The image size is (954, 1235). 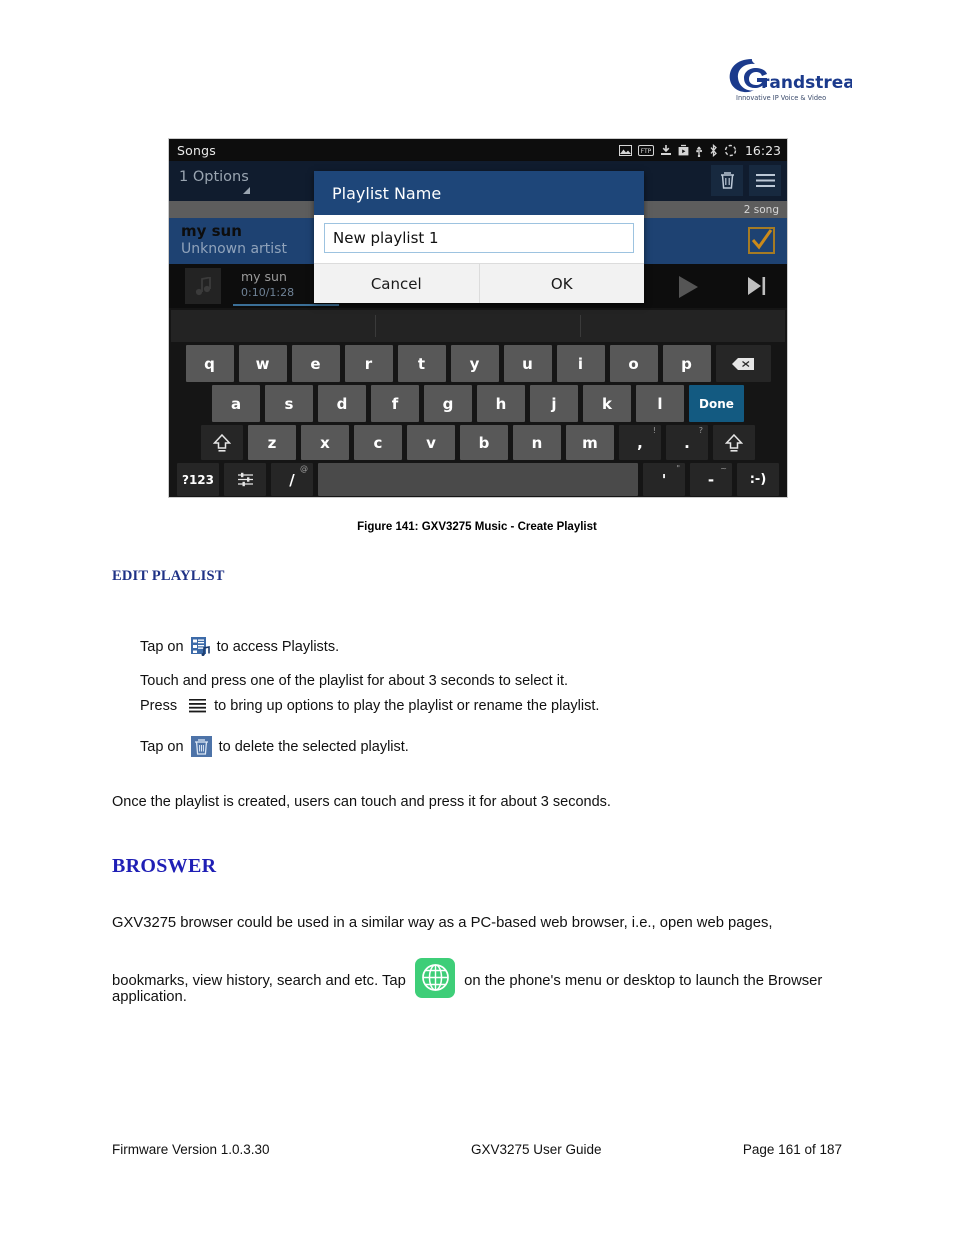 What do you see at coordinates (164, 866) in the screenshot?
I see `browser-heading: BROSWER` at bounding box center [164, 866].